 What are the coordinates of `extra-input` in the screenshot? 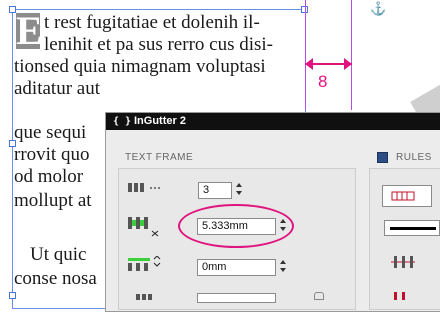 It's located at (236, 298).